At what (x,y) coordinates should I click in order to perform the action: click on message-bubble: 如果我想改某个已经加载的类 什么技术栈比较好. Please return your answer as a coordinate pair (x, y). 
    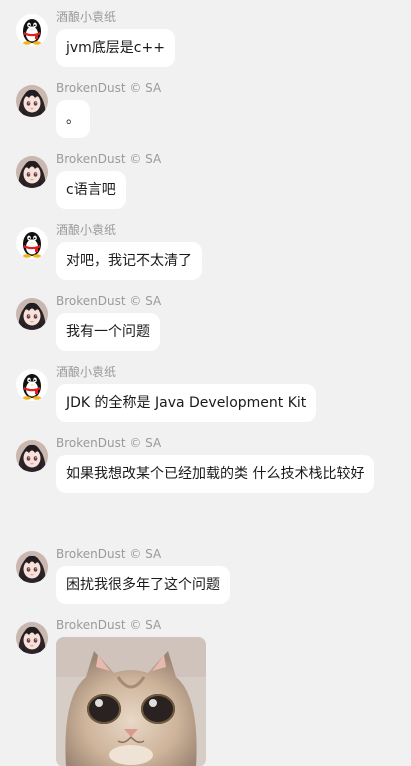
    Looking at the image, I should click on (215, 474).